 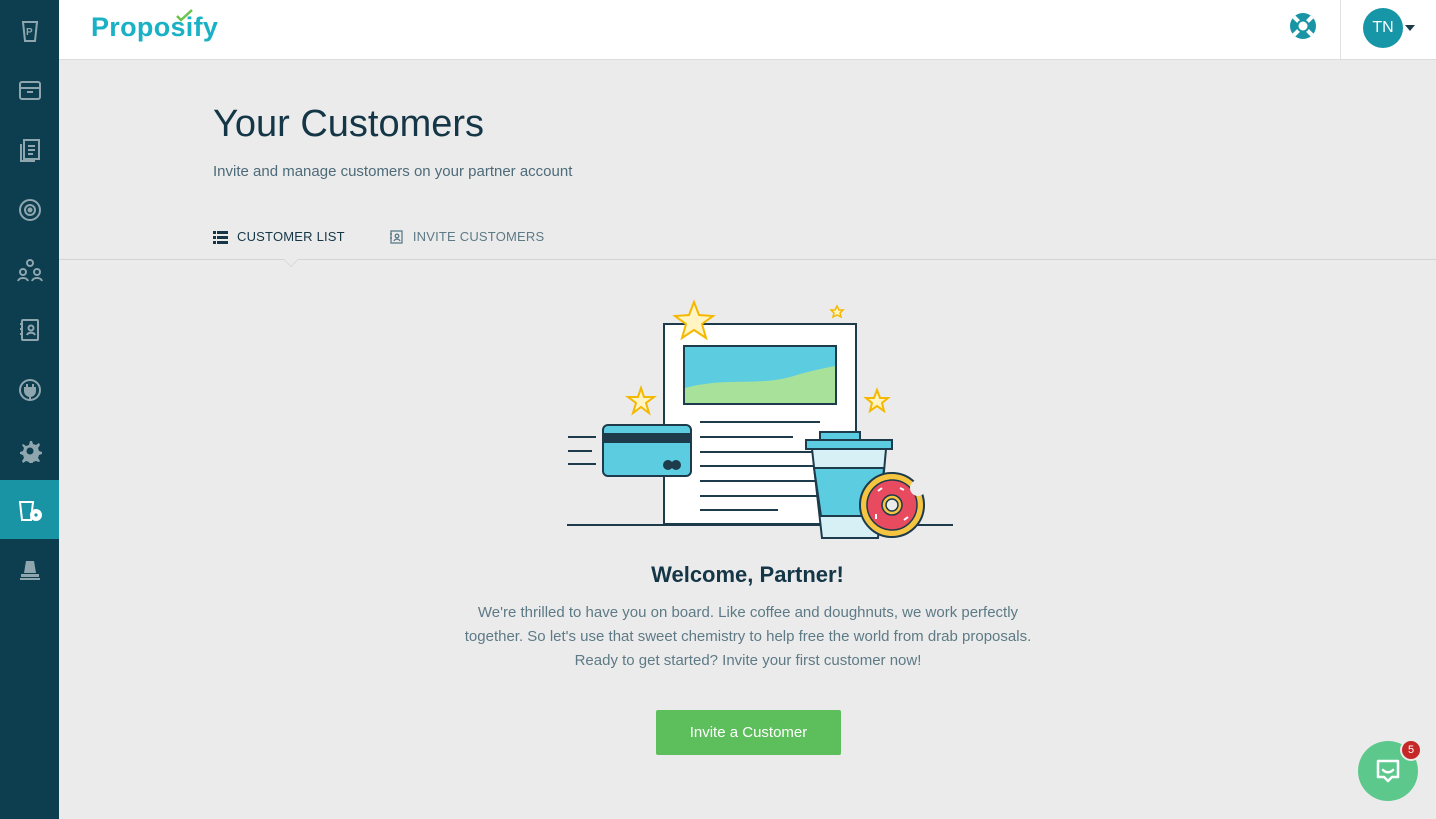 I want to click on svg-text: P, so click(x=29, y=32).